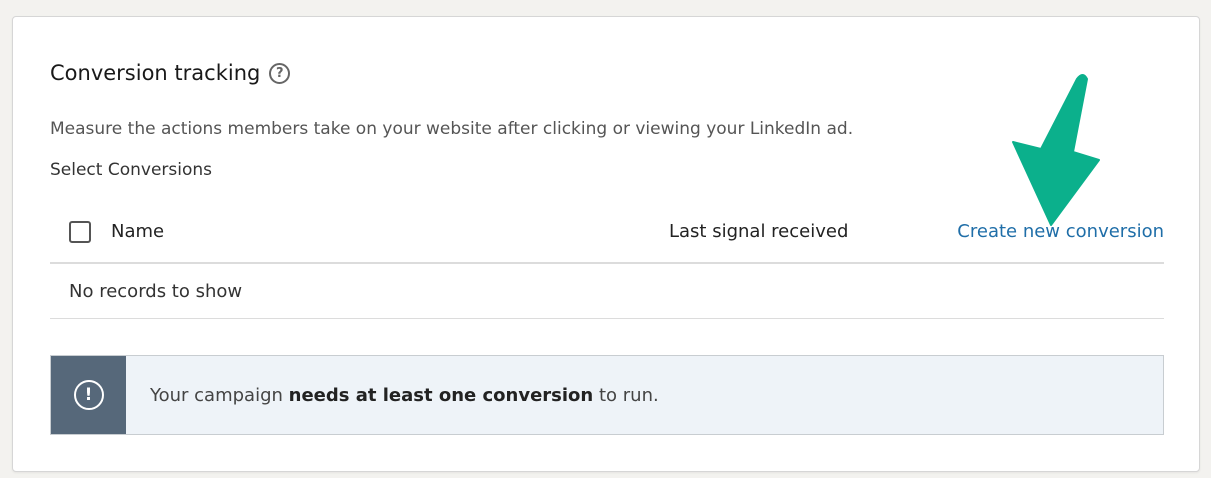  I want to click on column-header-last-signal: Last signal received, so click(758, 231).